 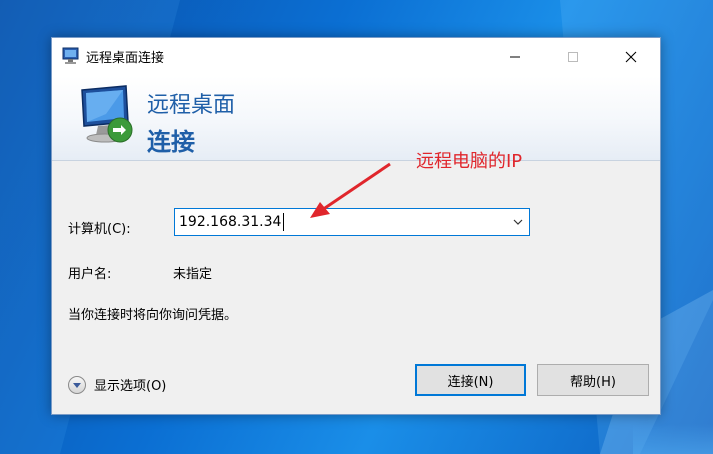 What do you see at coordinates (518, 222) in the screenshot?
I see `chevron-down-icon` at bounding box center [518, 222].